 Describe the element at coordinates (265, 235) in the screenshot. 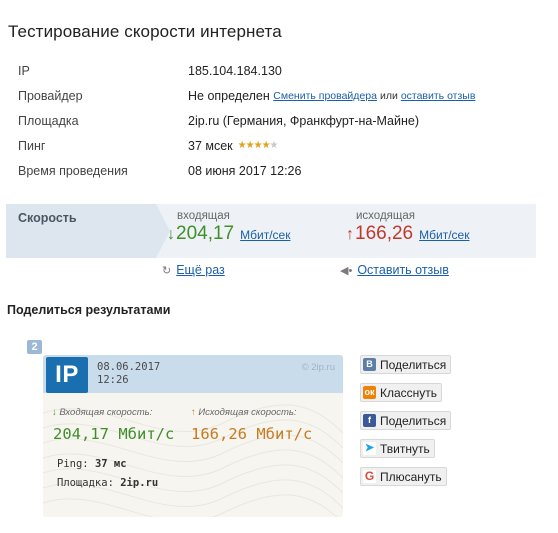

I see `incoming-unit-link: Мбит/сек` at that location.